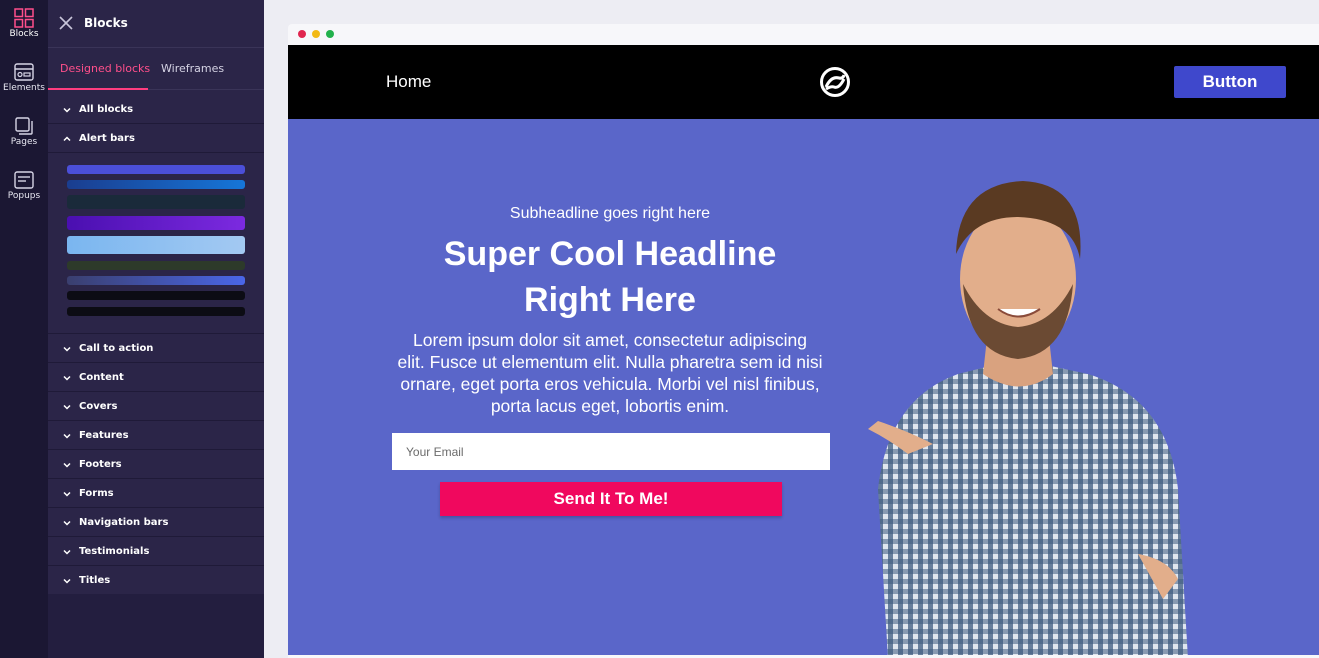 The width and height of the screenshot is (1319, 658). Describe the element at coordinates (156, 24) in the screenshot. I see `panel-header: Blocks` at that location.